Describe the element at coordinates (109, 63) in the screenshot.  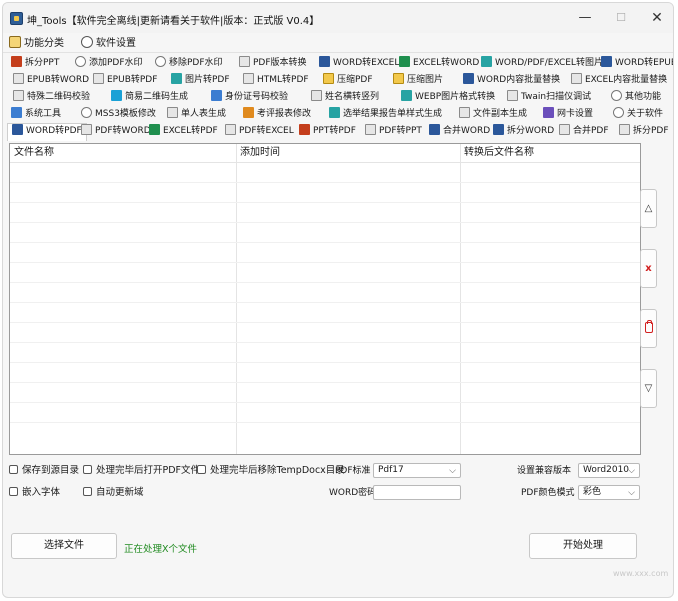
I see `tab-add-pdf-watermark: 添加PDF水印` at that location.